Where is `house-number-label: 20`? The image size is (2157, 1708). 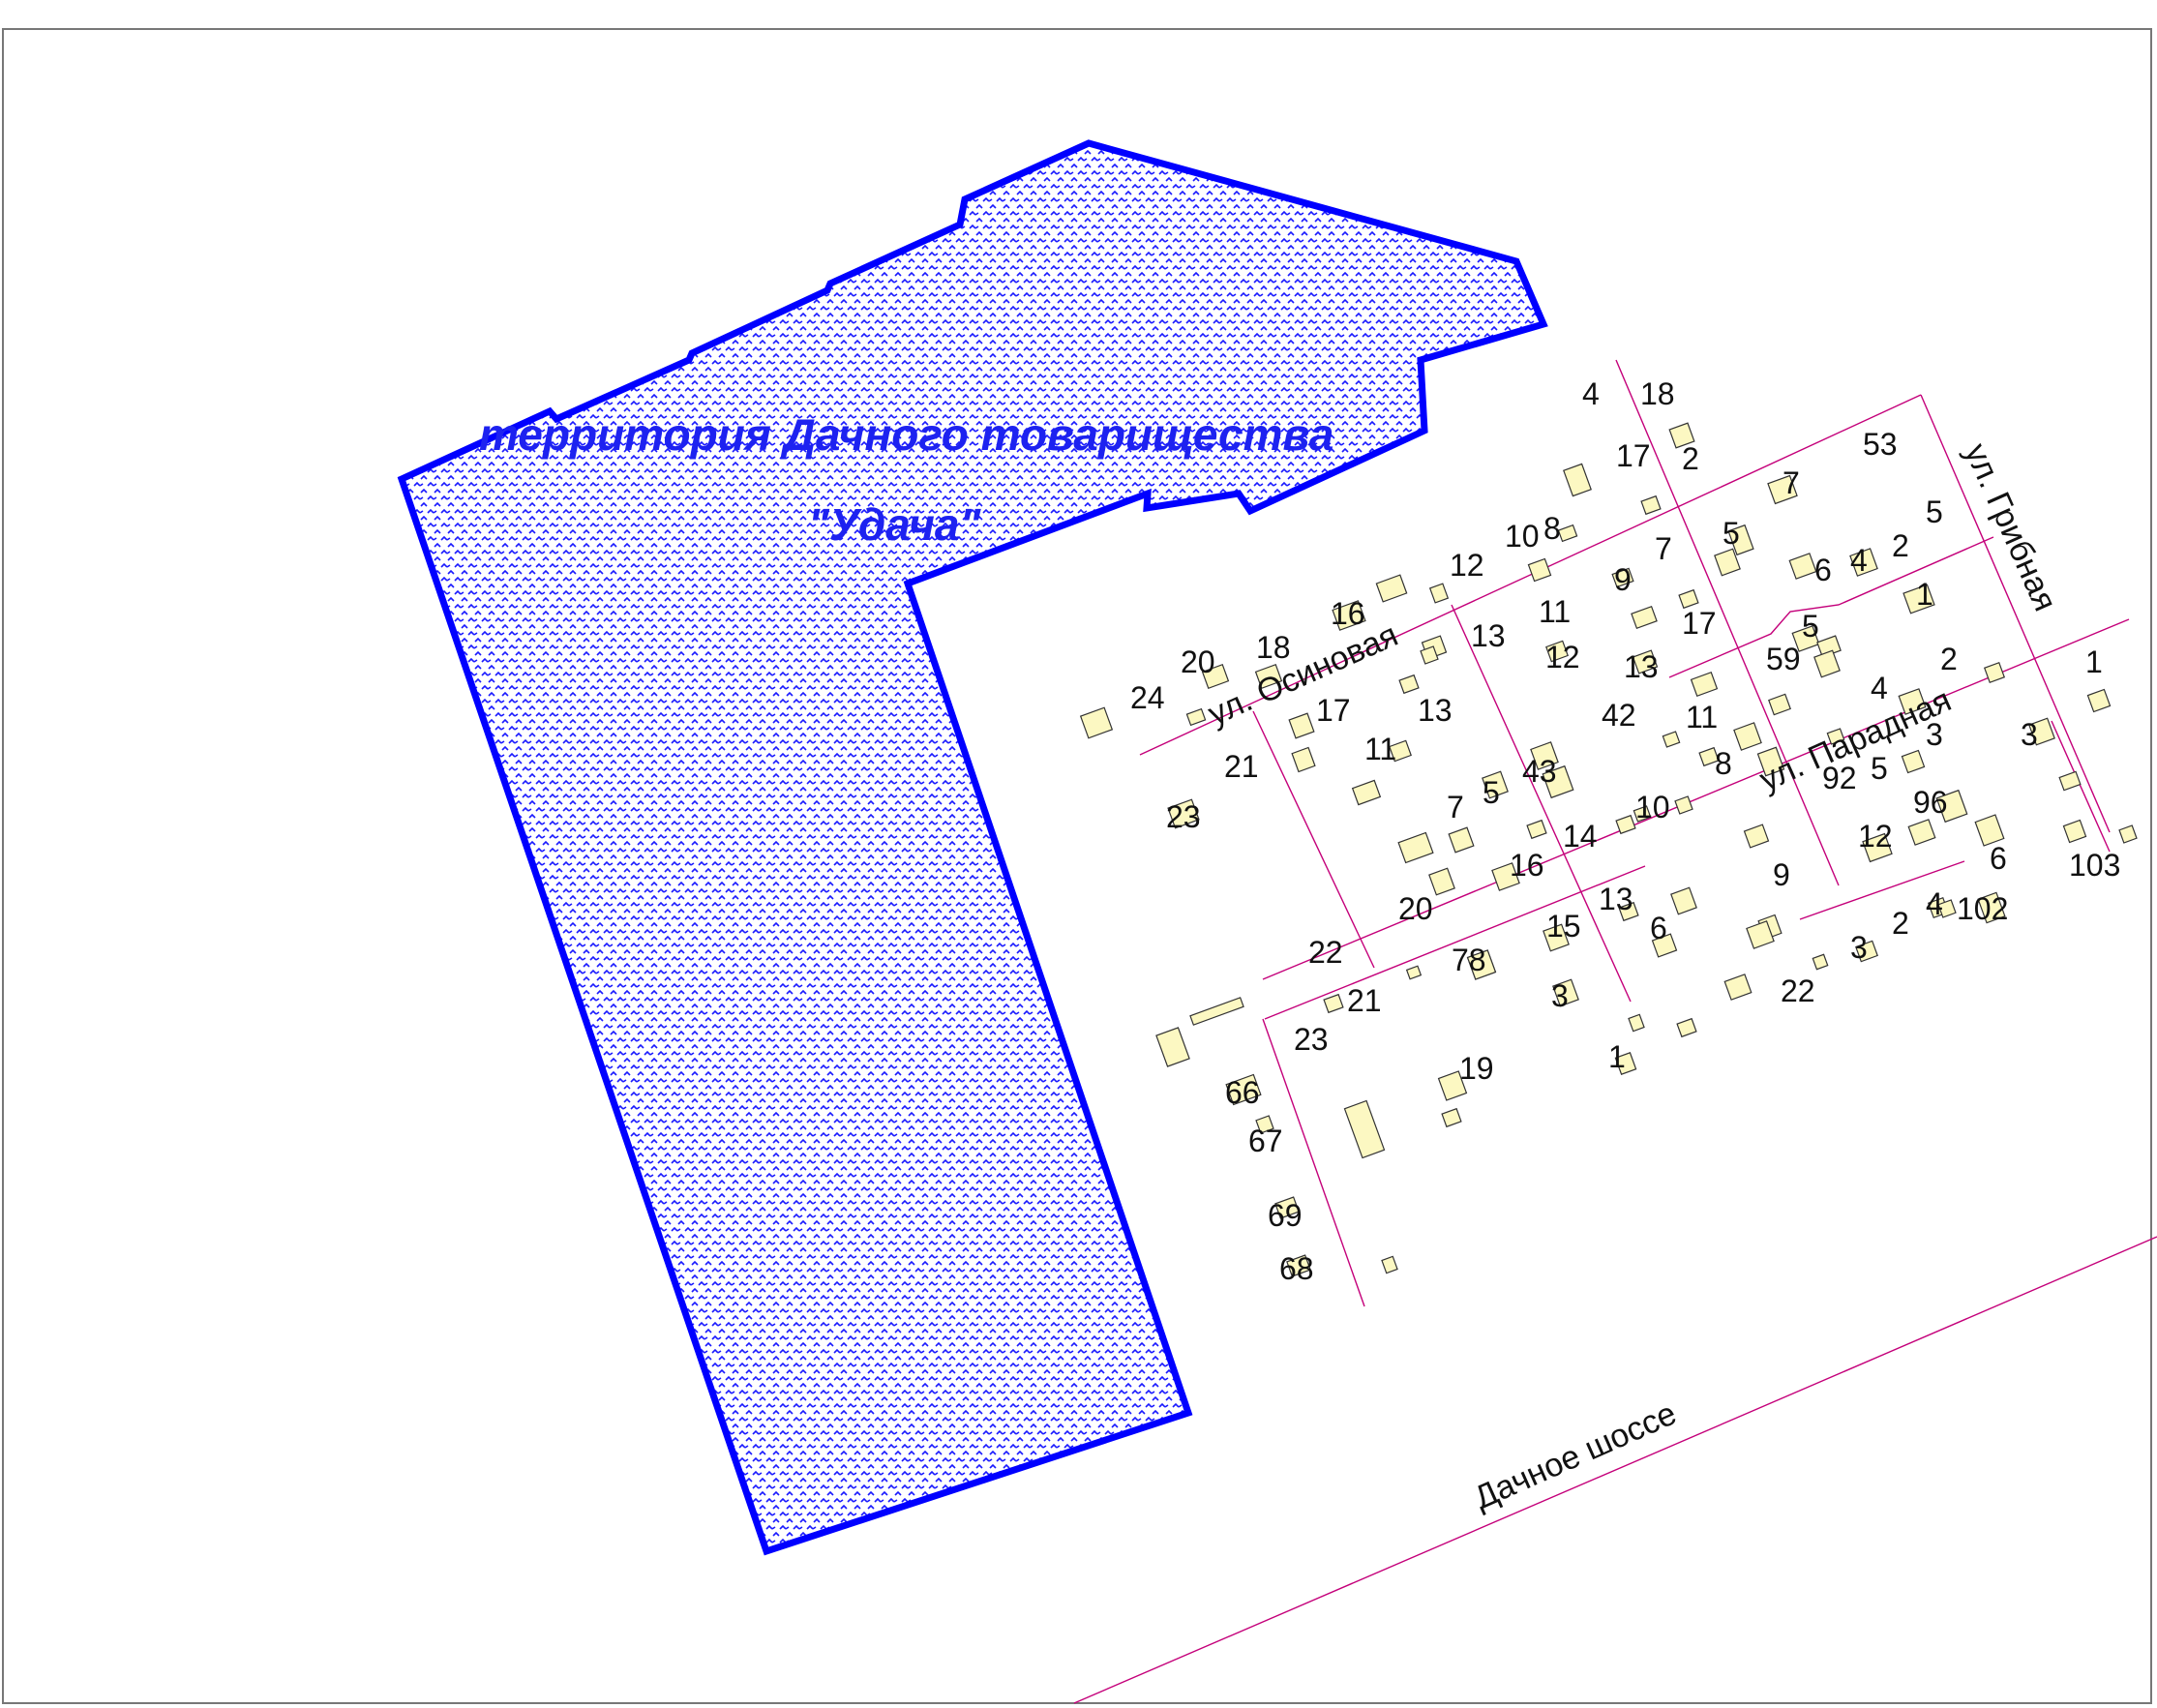
house-number-label: 20 is located at coordinates (1415, 908).